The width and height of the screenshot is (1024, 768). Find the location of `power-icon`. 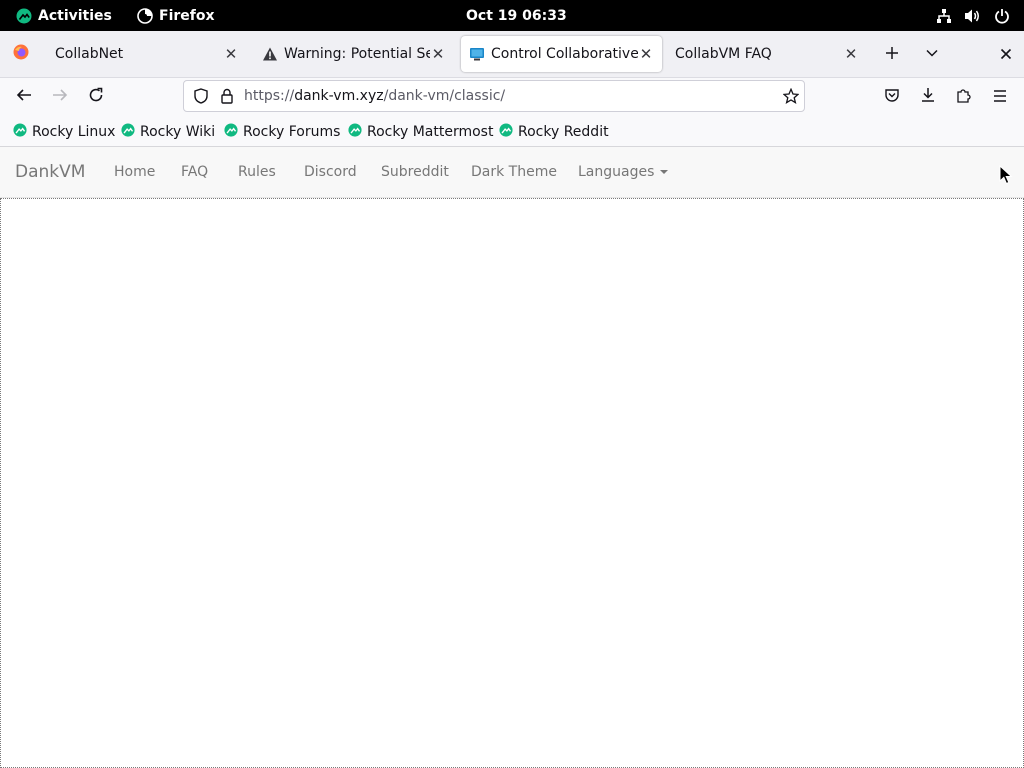

power-icon is located at coordinates (1002, 16).